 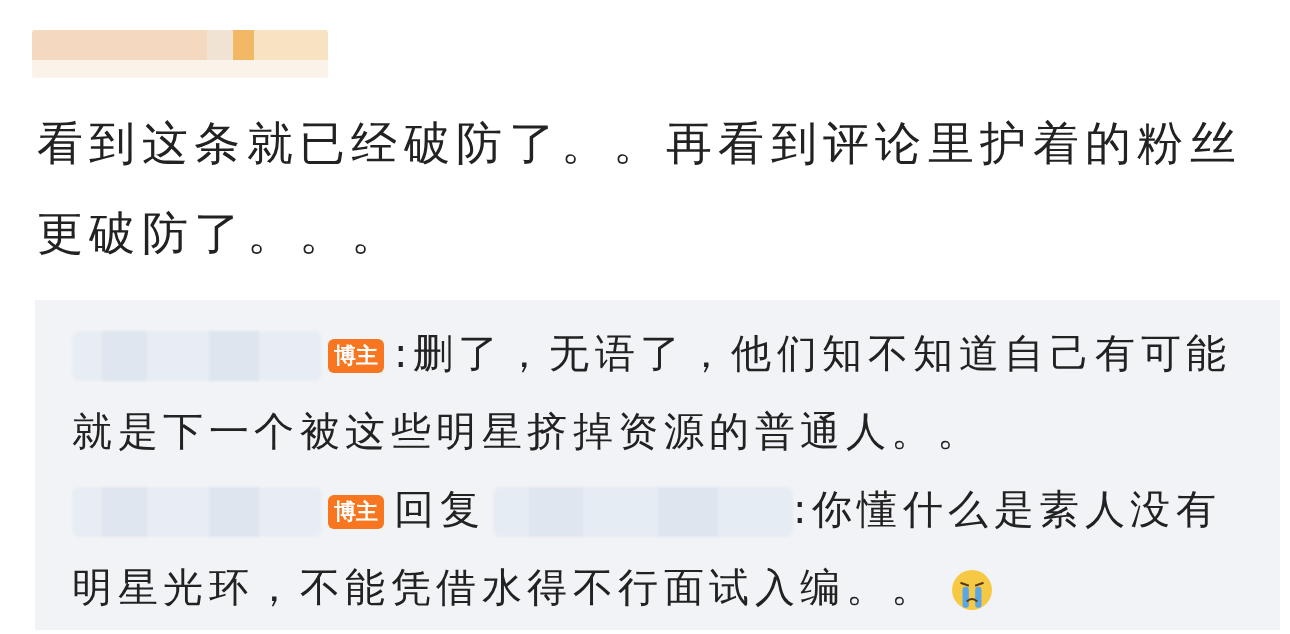 I want to click on comment-text: :删了，无语了，他们知不知道自己有可能, so click(x=813, y=353).